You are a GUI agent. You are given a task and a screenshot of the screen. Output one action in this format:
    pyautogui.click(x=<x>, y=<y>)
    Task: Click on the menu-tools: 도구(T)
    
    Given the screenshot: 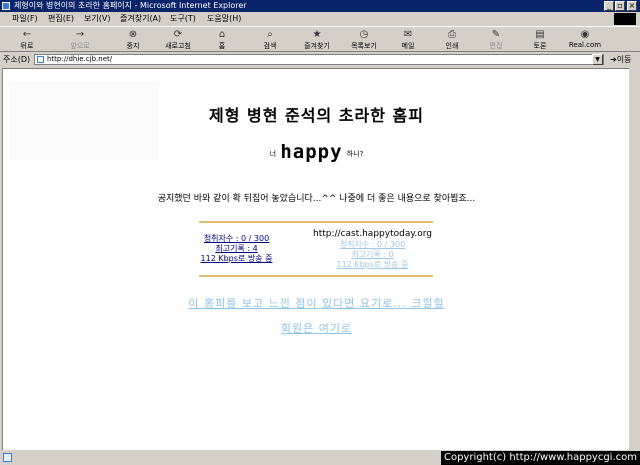 What is the action you would take?
    pyautogui.click(x=183, y=18)
    